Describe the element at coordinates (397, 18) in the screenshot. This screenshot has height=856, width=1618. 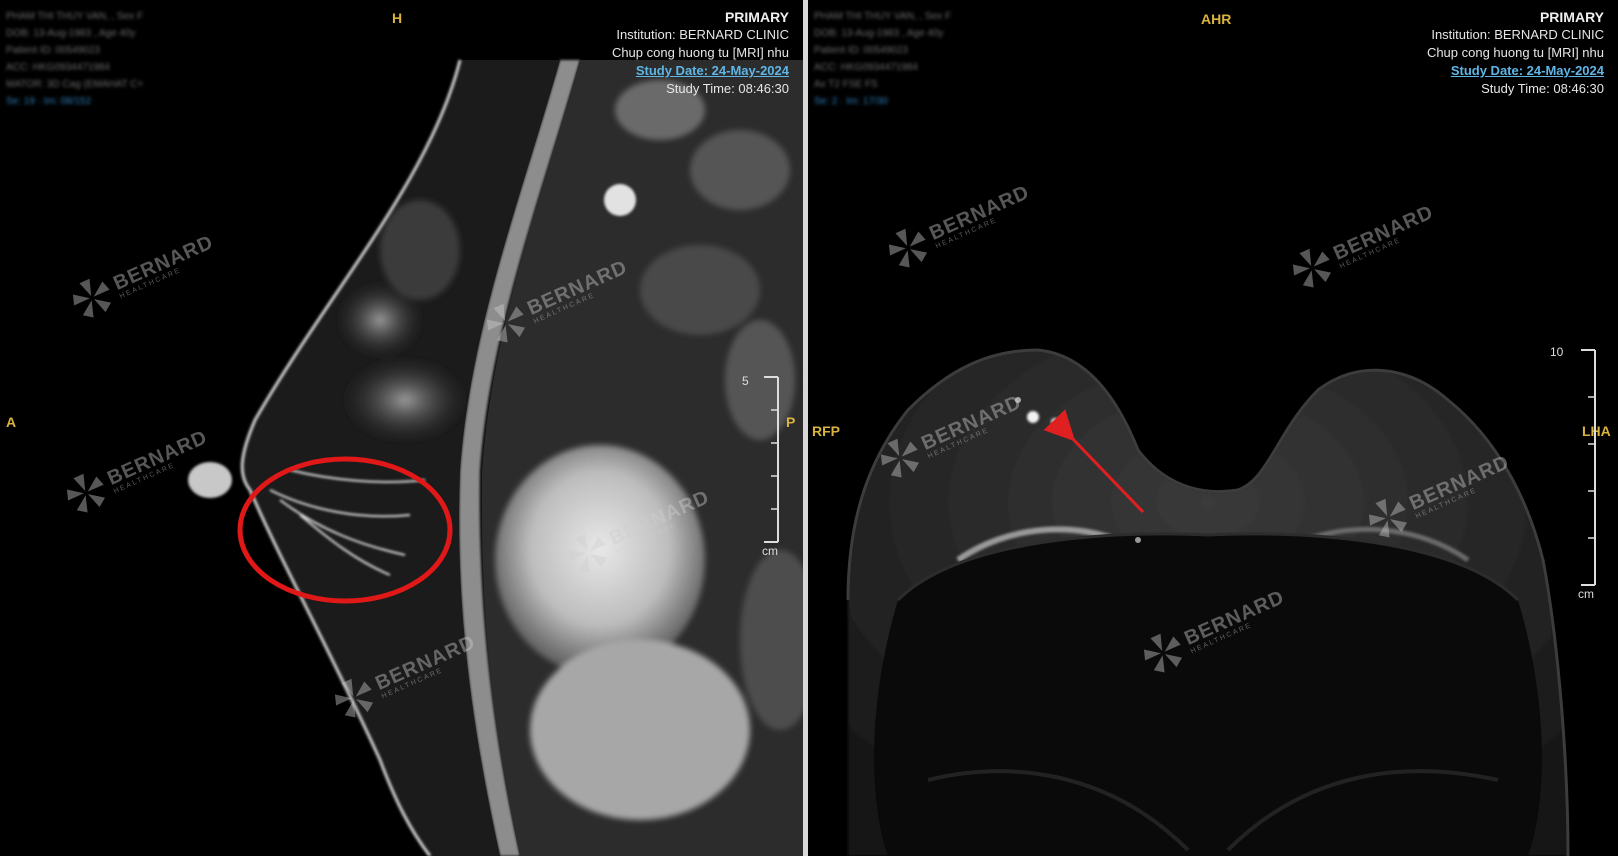
I see `orientation-top-left: H` at that location.